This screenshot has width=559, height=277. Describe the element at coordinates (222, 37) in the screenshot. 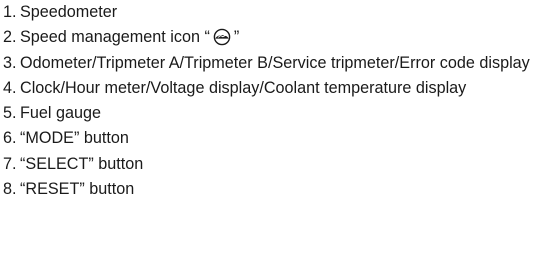

I see `speed-management-icon` at that location.